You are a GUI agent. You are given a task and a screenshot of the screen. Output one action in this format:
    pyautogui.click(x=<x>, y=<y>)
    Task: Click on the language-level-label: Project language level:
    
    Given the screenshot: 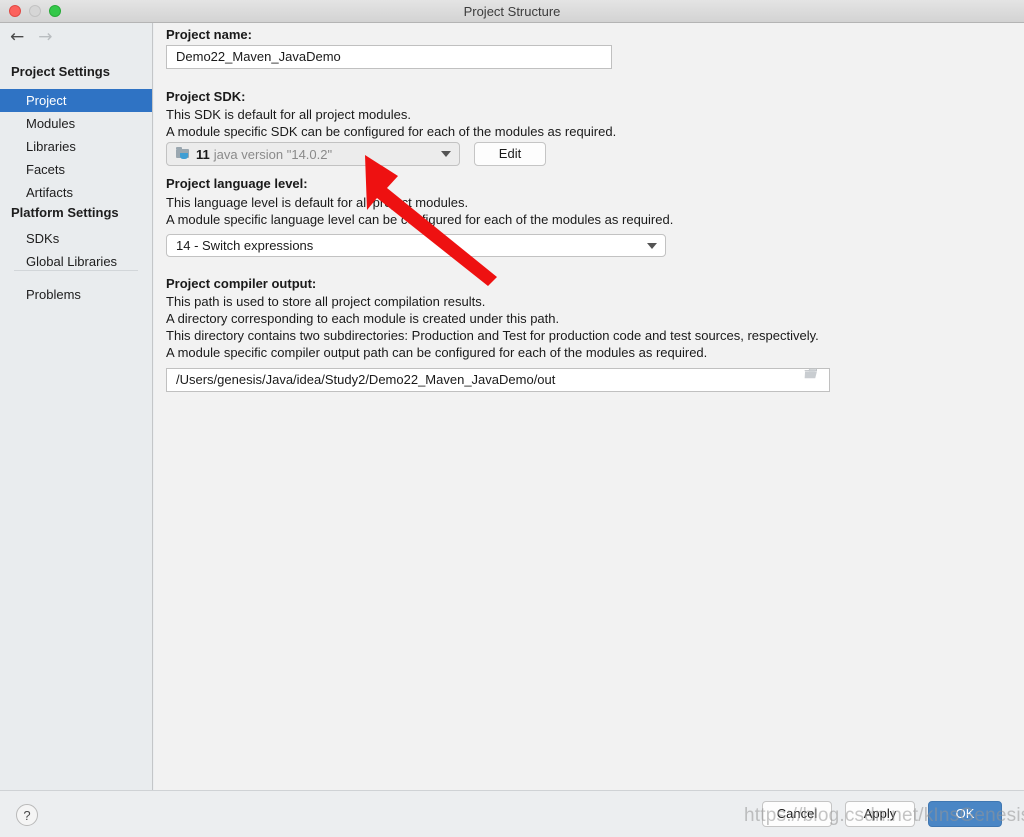 What is the action you would take?
    pyautogui.click(x=237, y=183)
    